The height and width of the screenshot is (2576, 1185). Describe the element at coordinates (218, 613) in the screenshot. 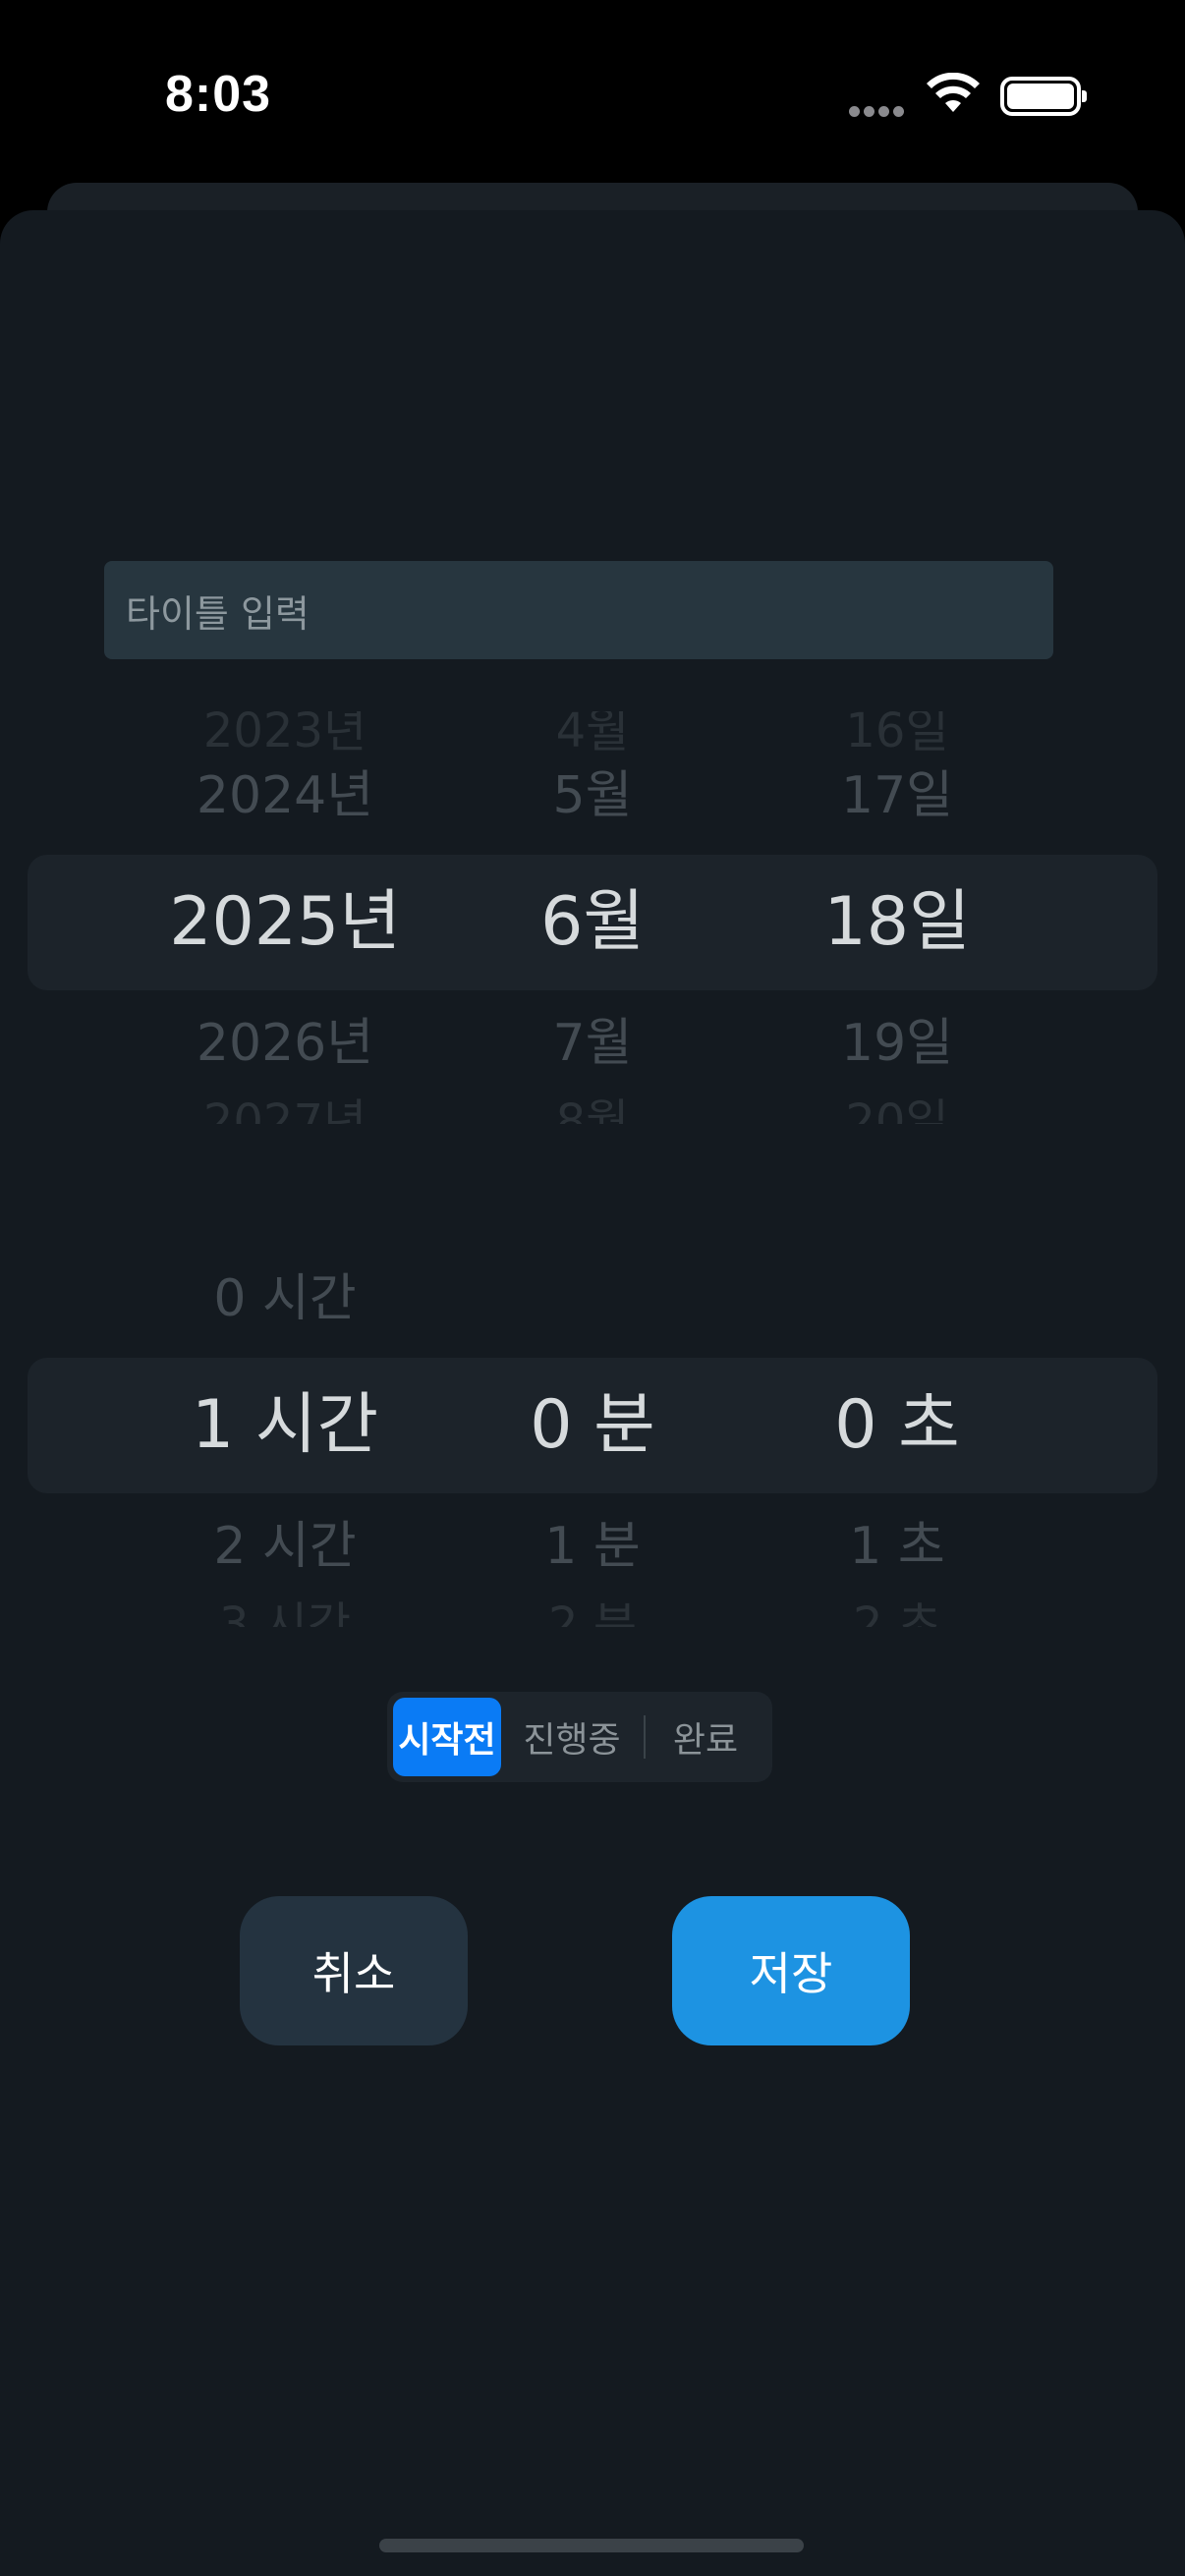

I see `title-input-placeholder: 타이틀 입력` at that location.